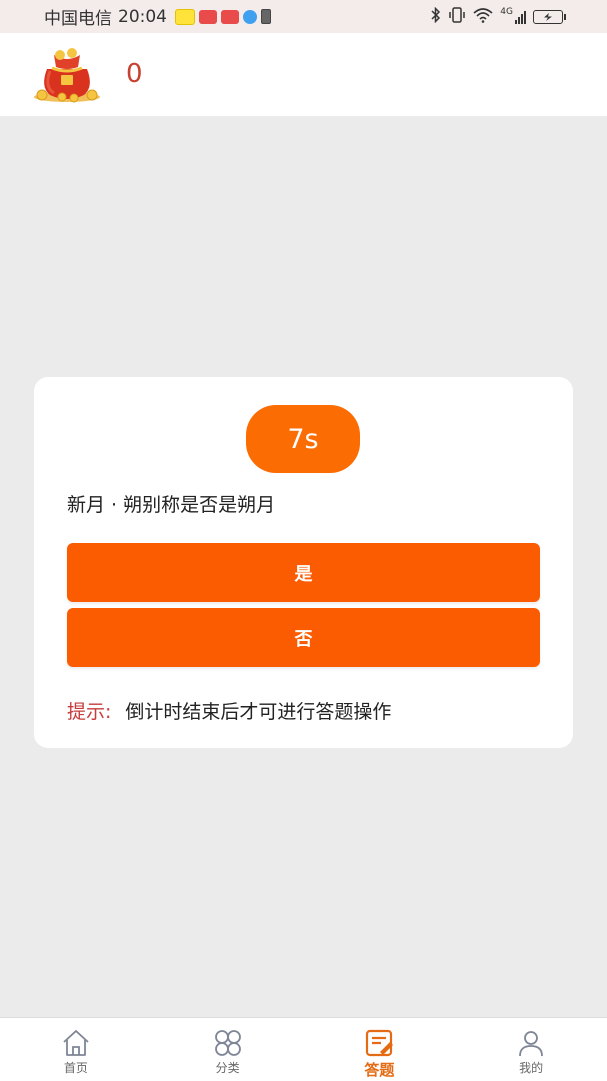  I want to click on status-right: 4G, so click(498, 16).